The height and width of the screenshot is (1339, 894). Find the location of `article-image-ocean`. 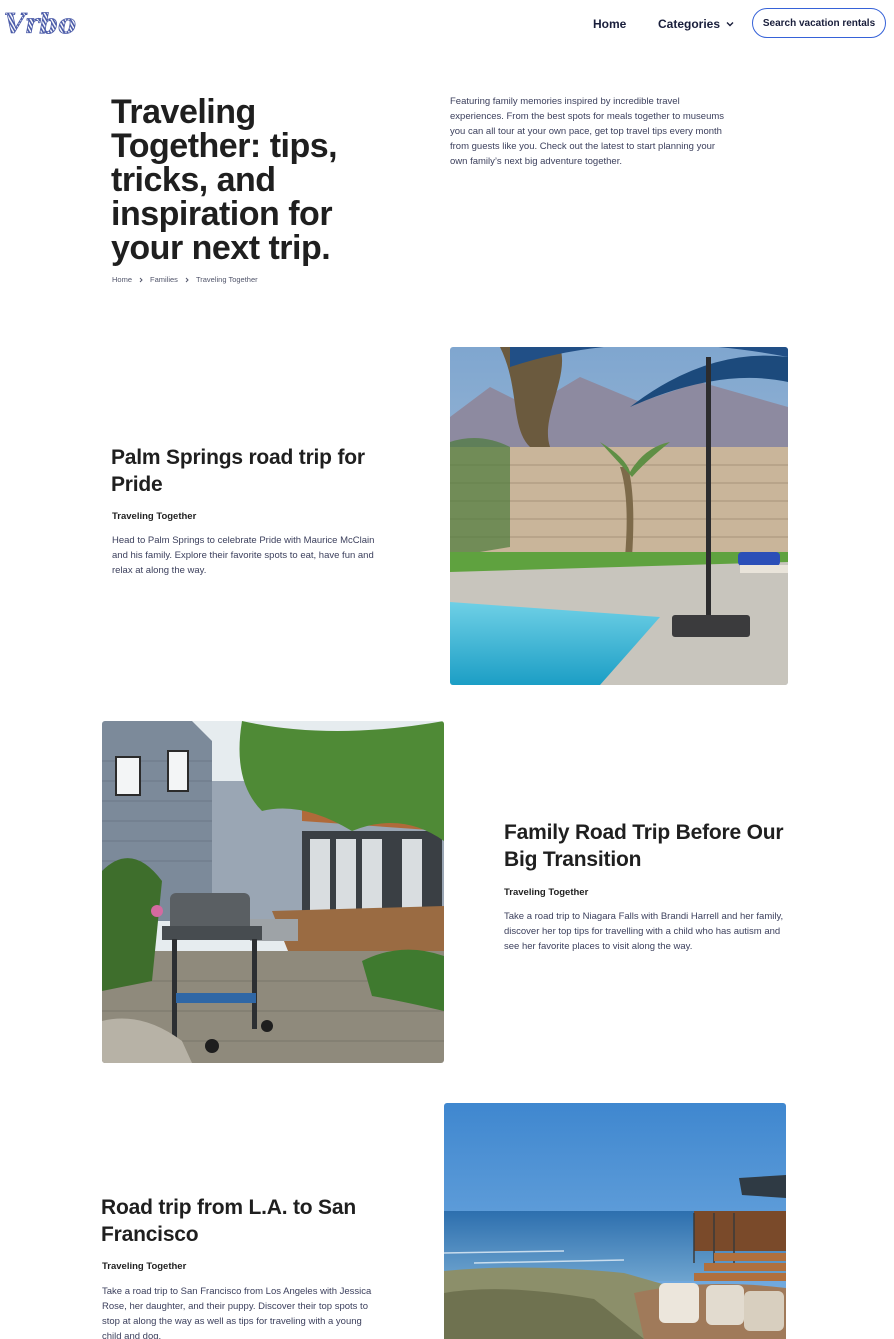

article-image-ocean is located at coordinates (615, 1221).